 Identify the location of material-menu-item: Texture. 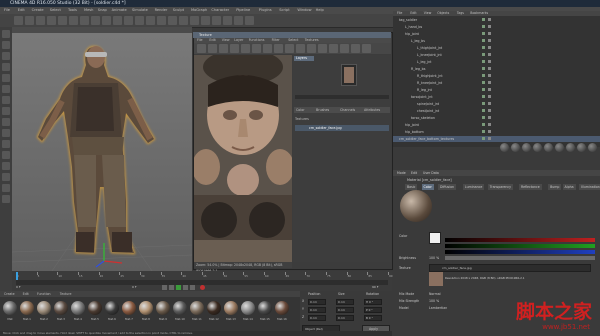
(66, 294).